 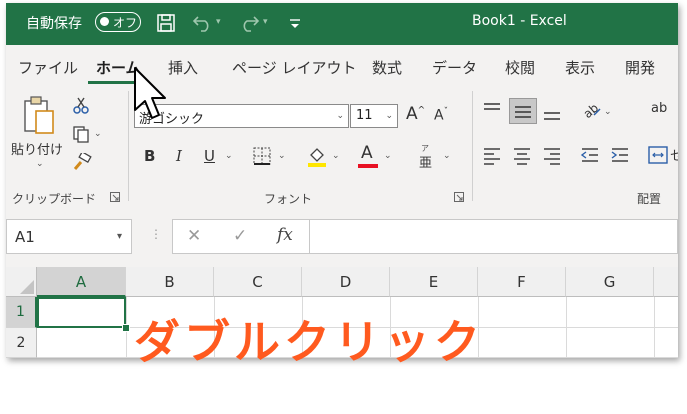 I want to click on paste-dropdown-icon: ⌄, so click(x=40, y=164).